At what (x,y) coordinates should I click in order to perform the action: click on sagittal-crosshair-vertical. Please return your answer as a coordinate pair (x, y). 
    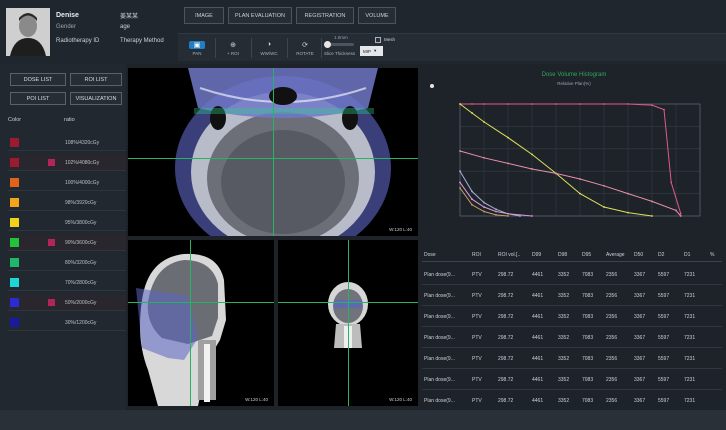
    Looking at the image, I should click on (190, 323).